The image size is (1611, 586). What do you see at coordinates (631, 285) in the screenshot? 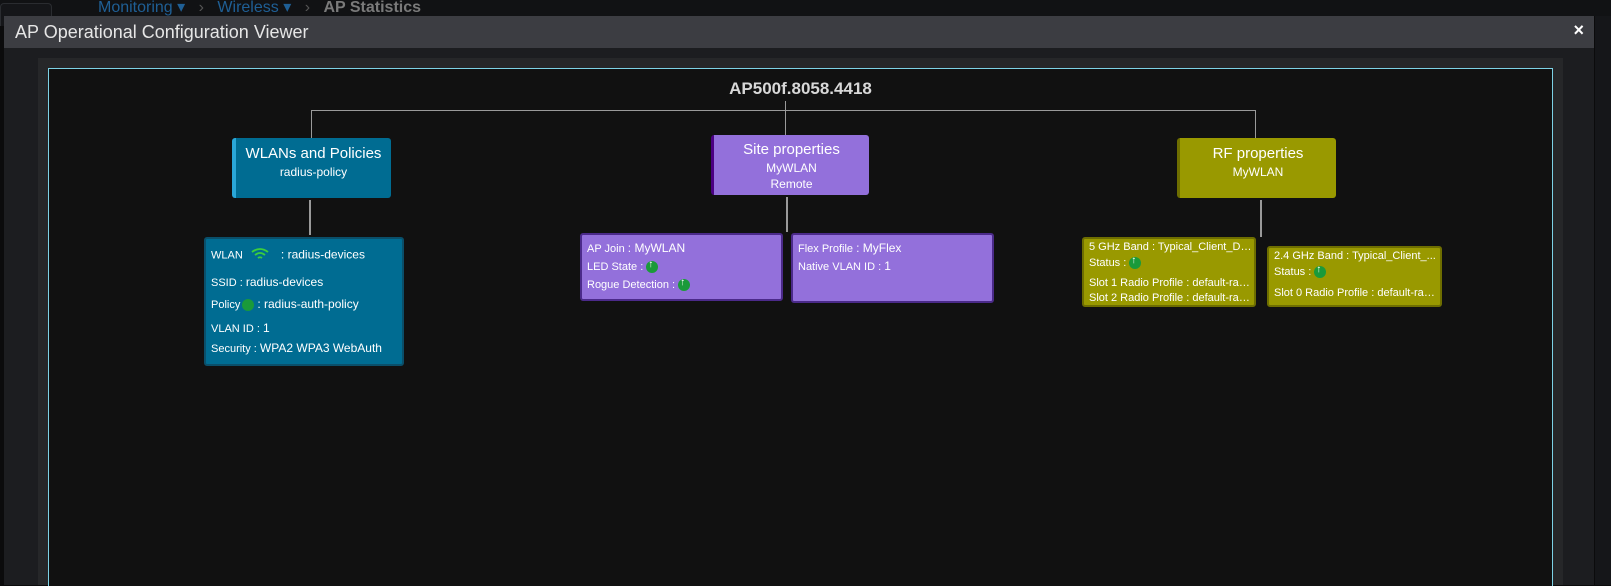
I see `rogue-detection-label: Rogue Detection :` at bounding box center [631, 285].